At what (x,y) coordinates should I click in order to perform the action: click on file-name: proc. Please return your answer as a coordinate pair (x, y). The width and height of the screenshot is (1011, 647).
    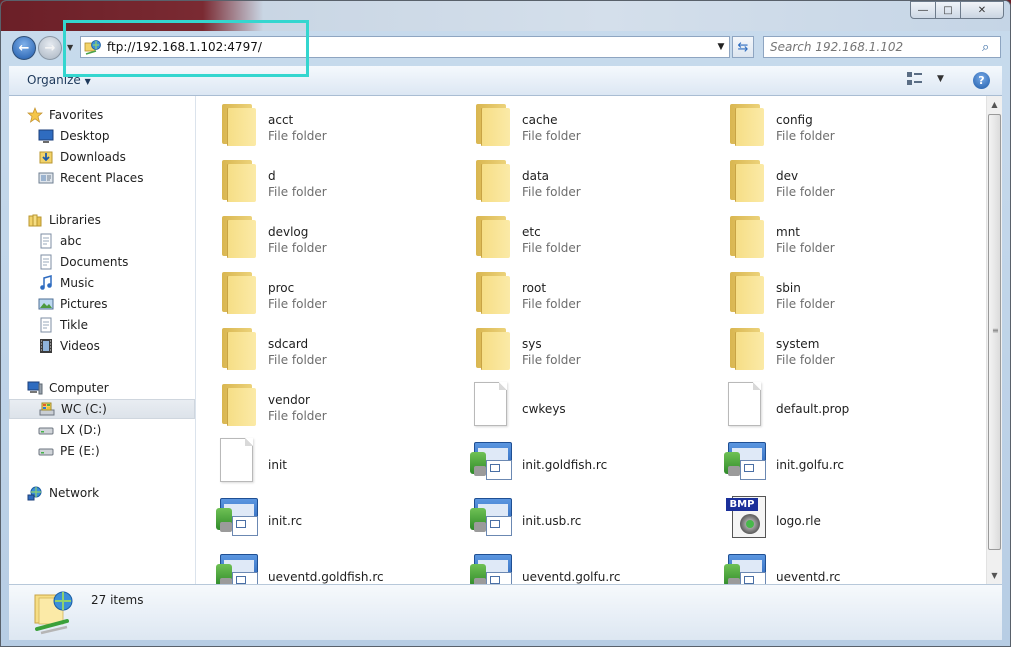
    Looking at the image, I should click on (281, 288).